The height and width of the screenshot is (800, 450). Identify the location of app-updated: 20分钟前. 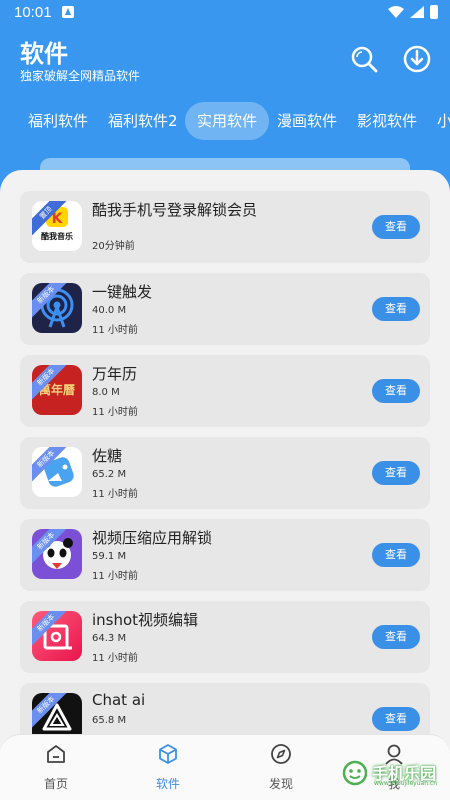
(113, 246).